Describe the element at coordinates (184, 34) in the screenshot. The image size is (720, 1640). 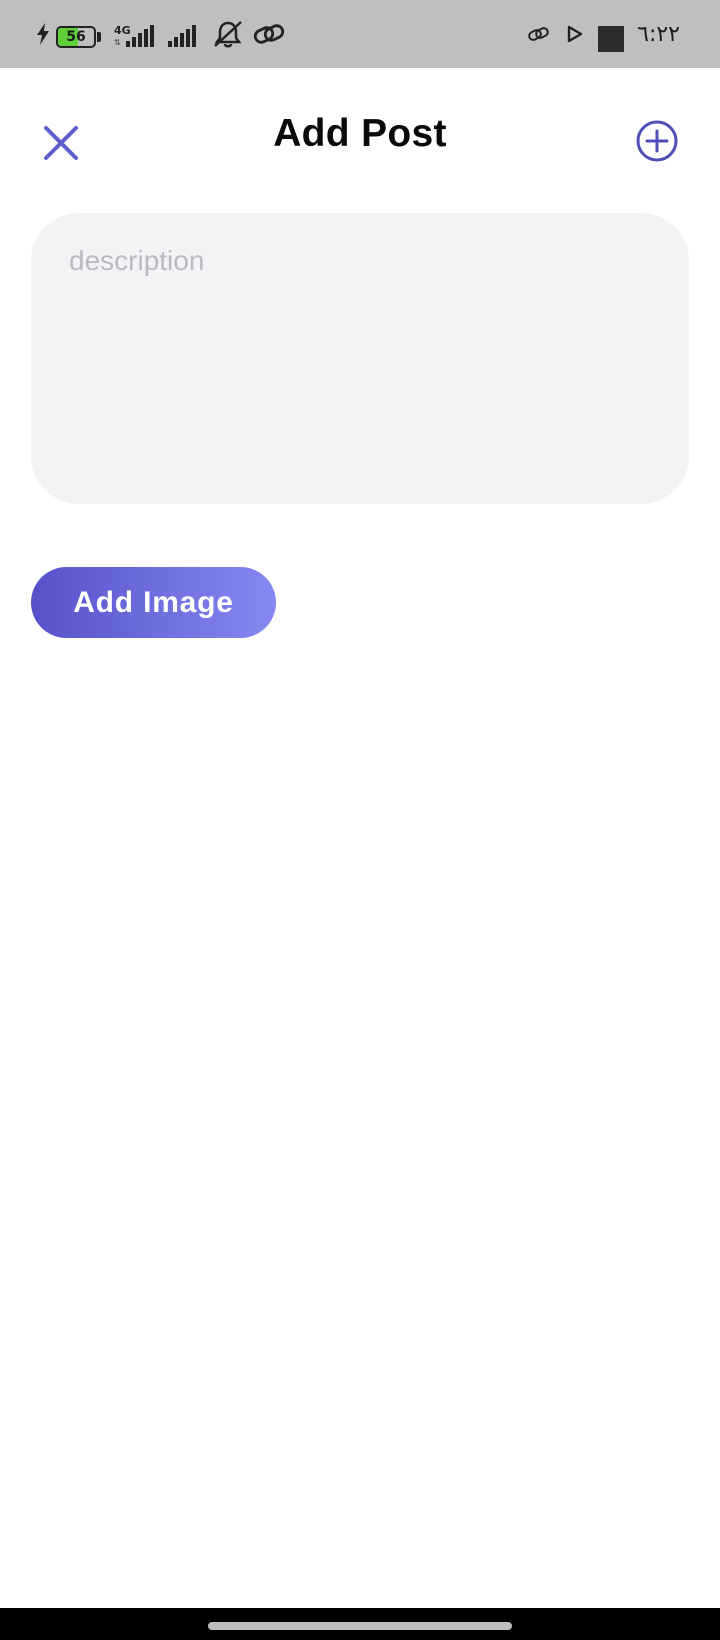
I see `signal-icon` at that location.